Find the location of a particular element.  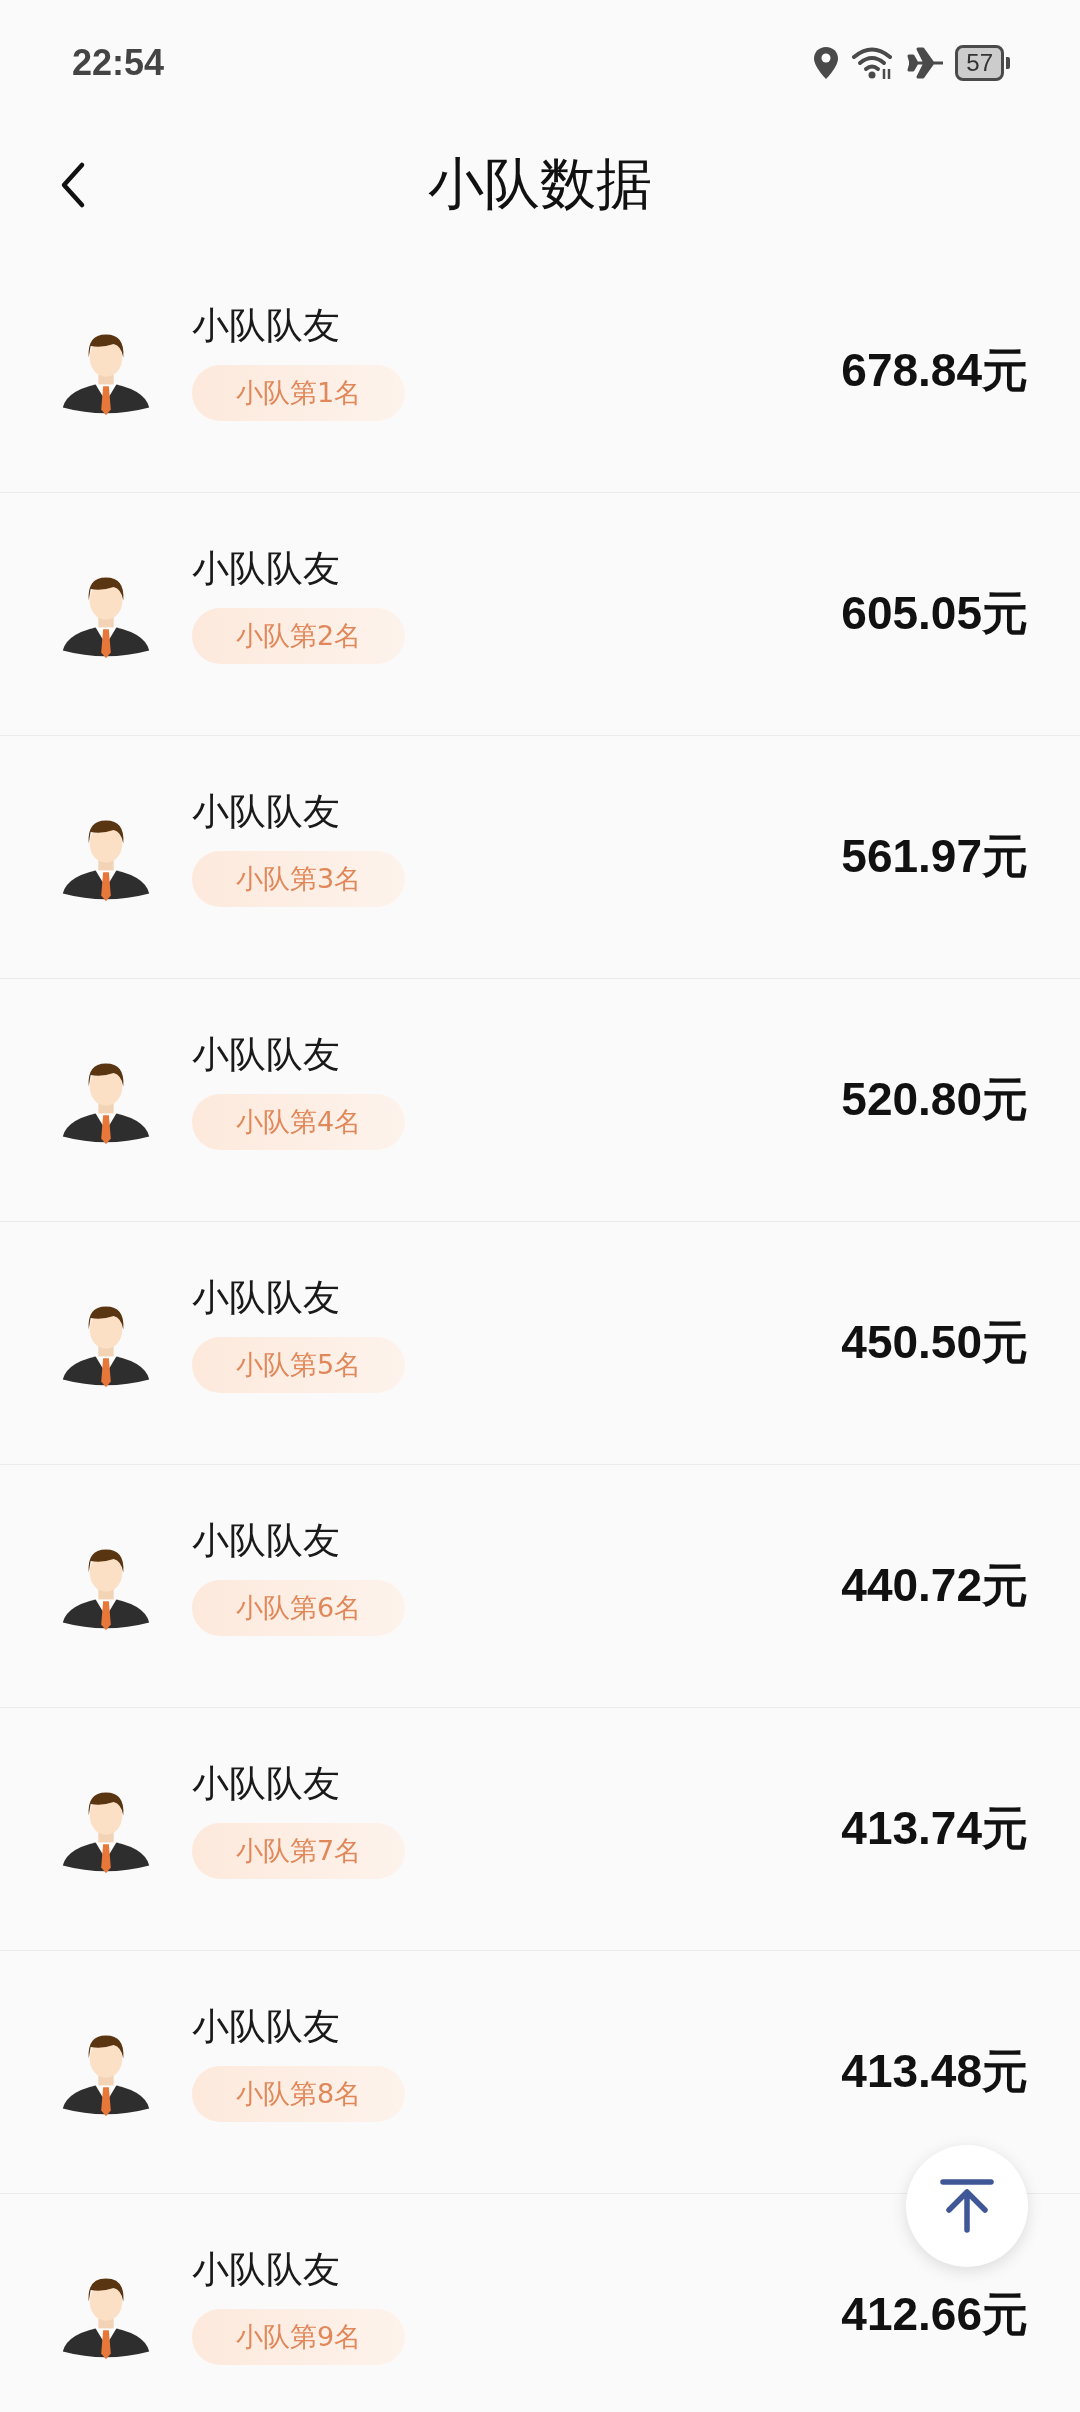

rank-badge: 小队第3名 is located at coordinates (299, 879).